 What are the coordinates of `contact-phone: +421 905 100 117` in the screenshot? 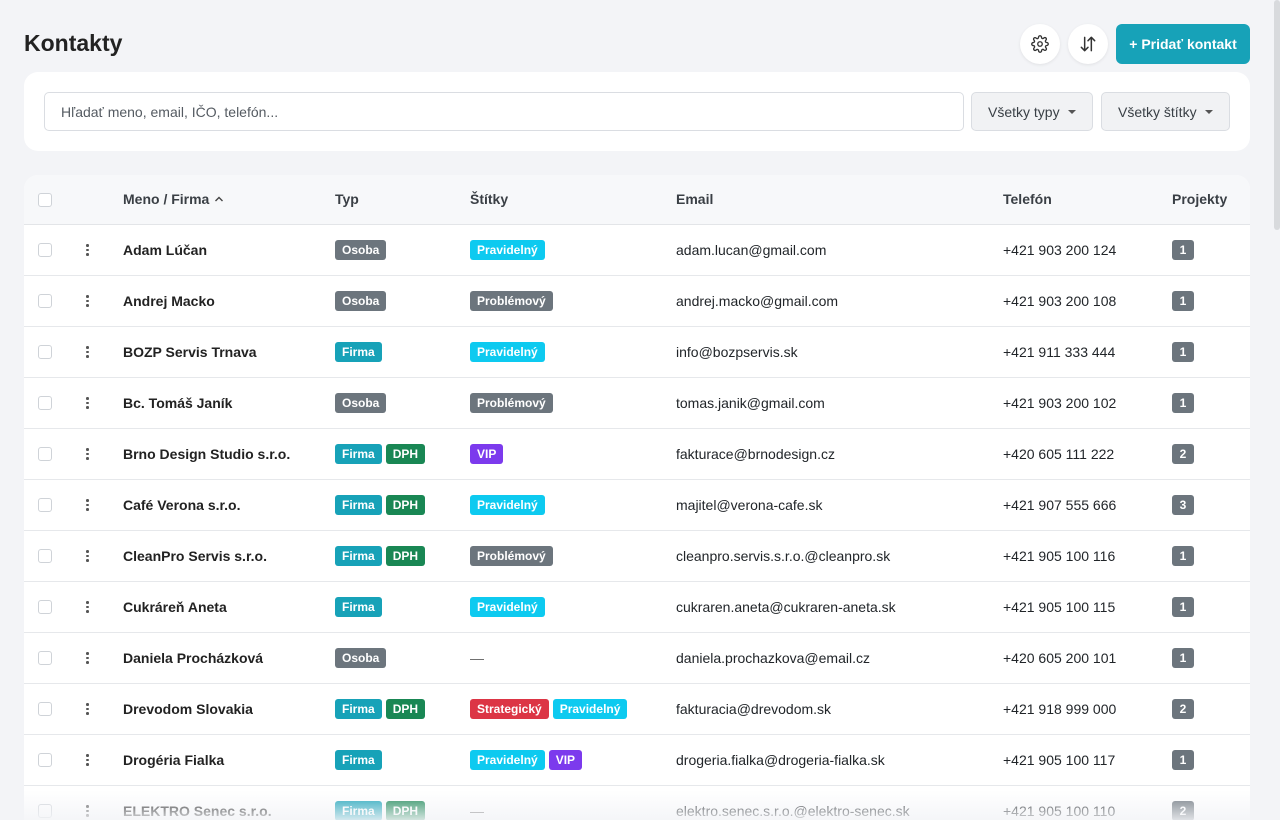 It's located at (1059, 760).